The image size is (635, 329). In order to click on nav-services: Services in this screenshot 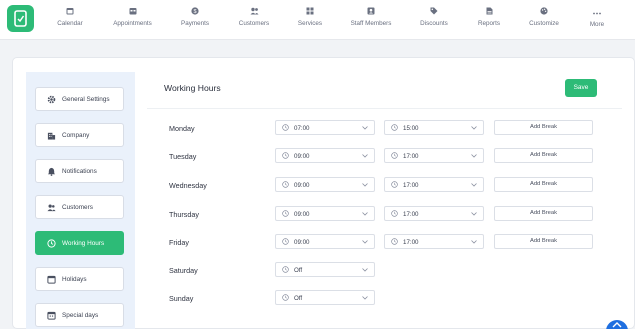, I will do `click(310, 19)`.